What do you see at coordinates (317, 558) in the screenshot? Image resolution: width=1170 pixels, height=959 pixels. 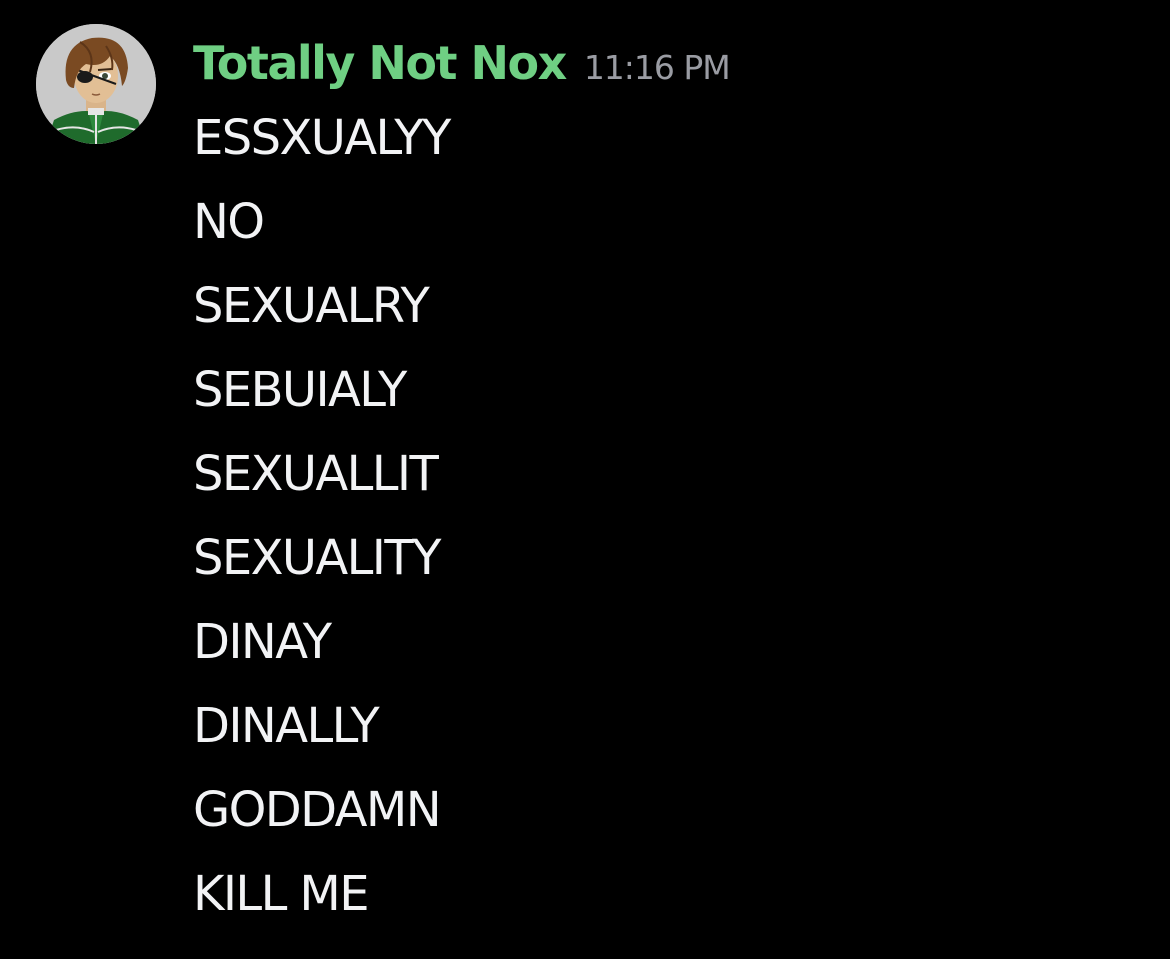 I see `message-line: SEXUALITY` at bounding box center [317, 558].